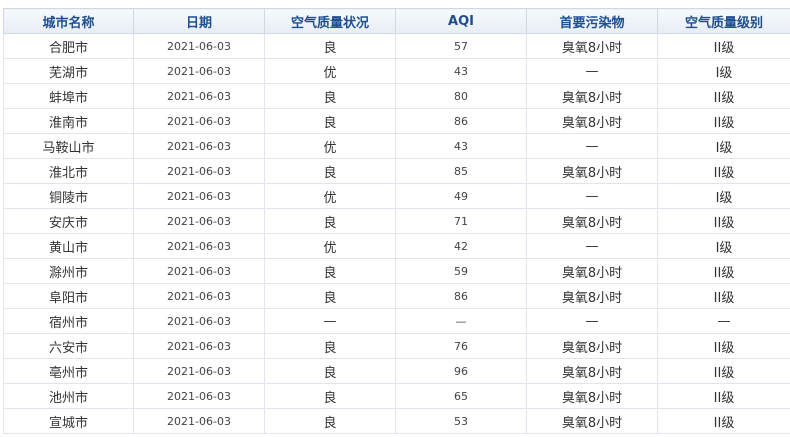 This screenshot has width=790, height=437. I want to click on table-row: 淮北市 2021-06-03 良 85 臭氧8小时 II级, so click(396, 171).